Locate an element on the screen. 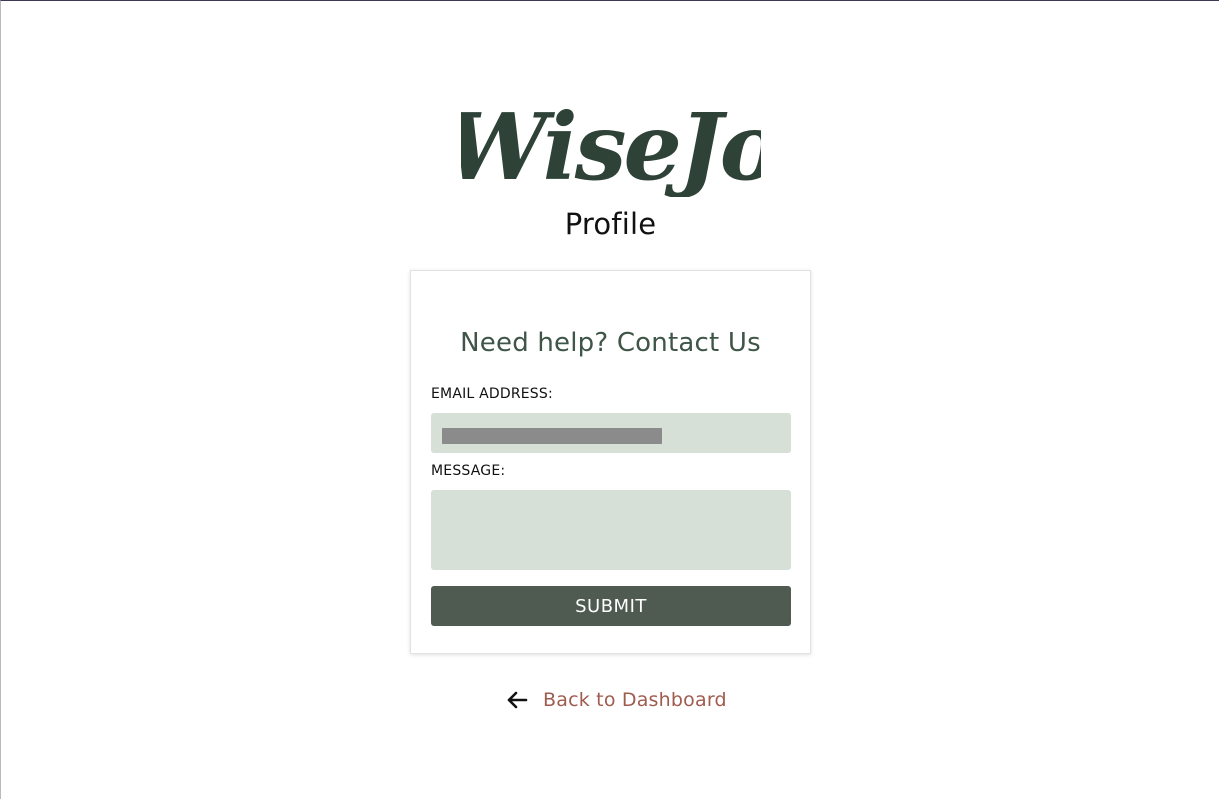 Image resolution: width=1219 pixels, height=799 pixels. arrow-left-icon is located at coordinates (517, 700).